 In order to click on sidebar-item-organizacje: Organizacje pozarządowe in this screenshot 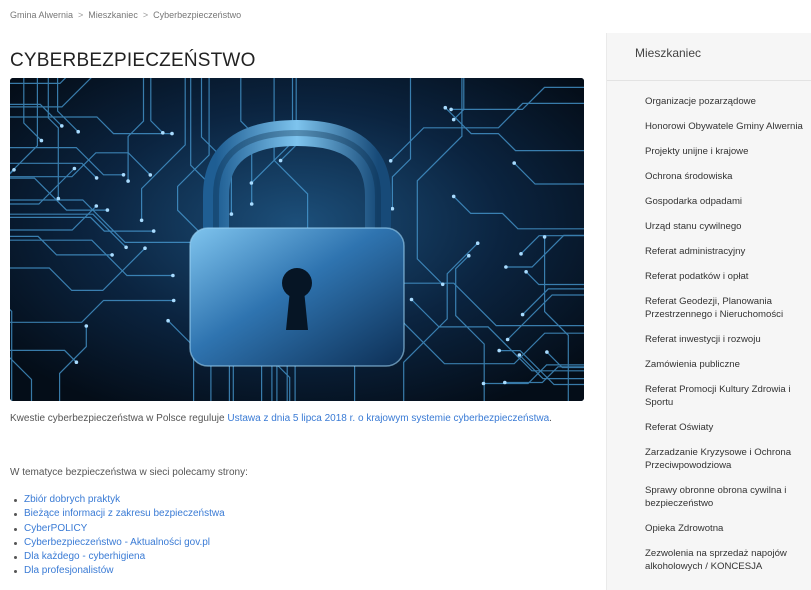, I will do `click(709, 101)`.